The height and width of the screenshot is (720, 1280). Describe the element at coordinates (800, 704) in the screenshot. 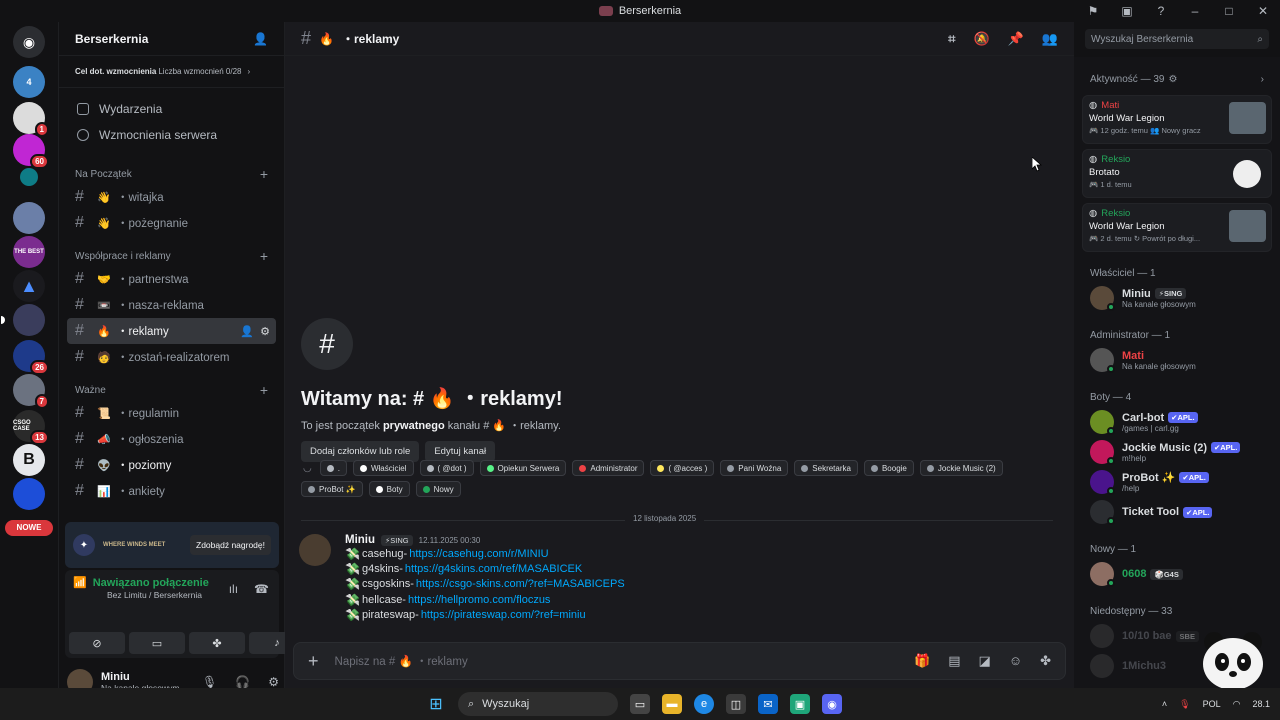

I see `app-icon: ▣` at that location.